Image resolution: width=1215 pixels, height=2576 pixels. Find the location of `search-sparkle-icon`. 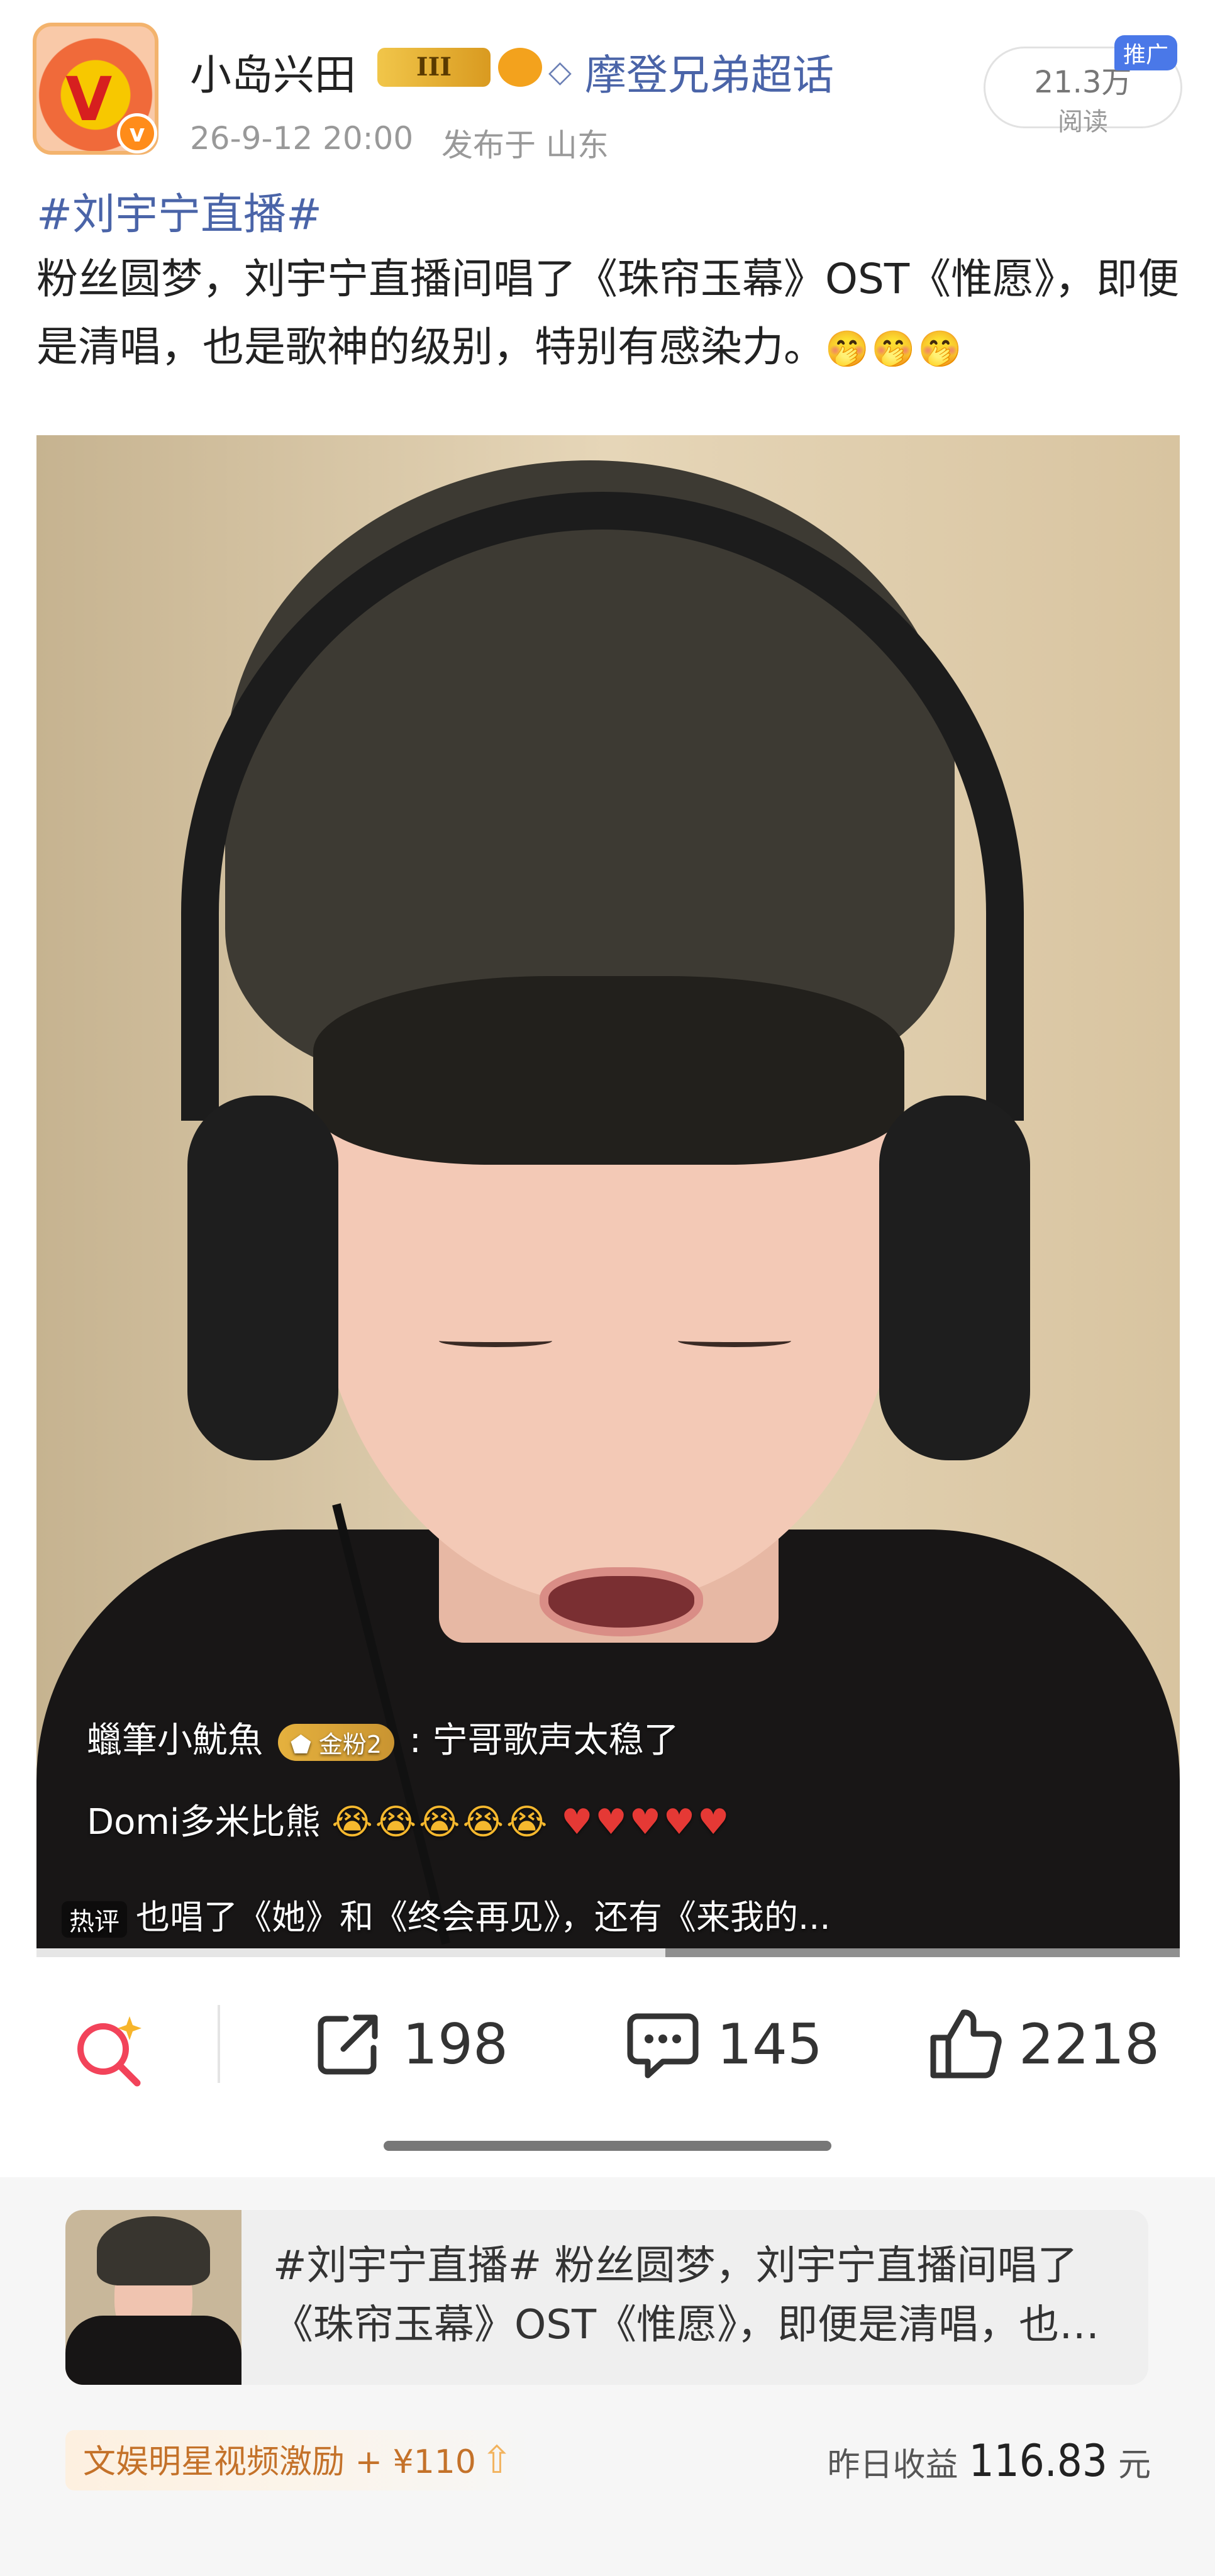

search-sparkle-icon is located at coordinates (108, 2050).